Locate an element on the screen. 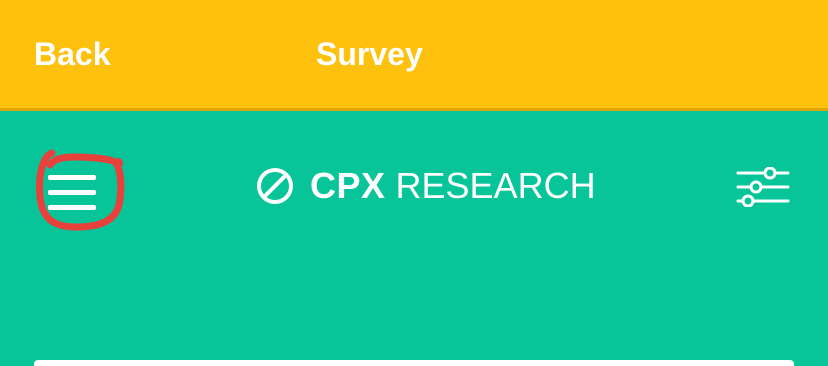 The image size is (828, 366). menu-button is located at coordinates (81, 190).